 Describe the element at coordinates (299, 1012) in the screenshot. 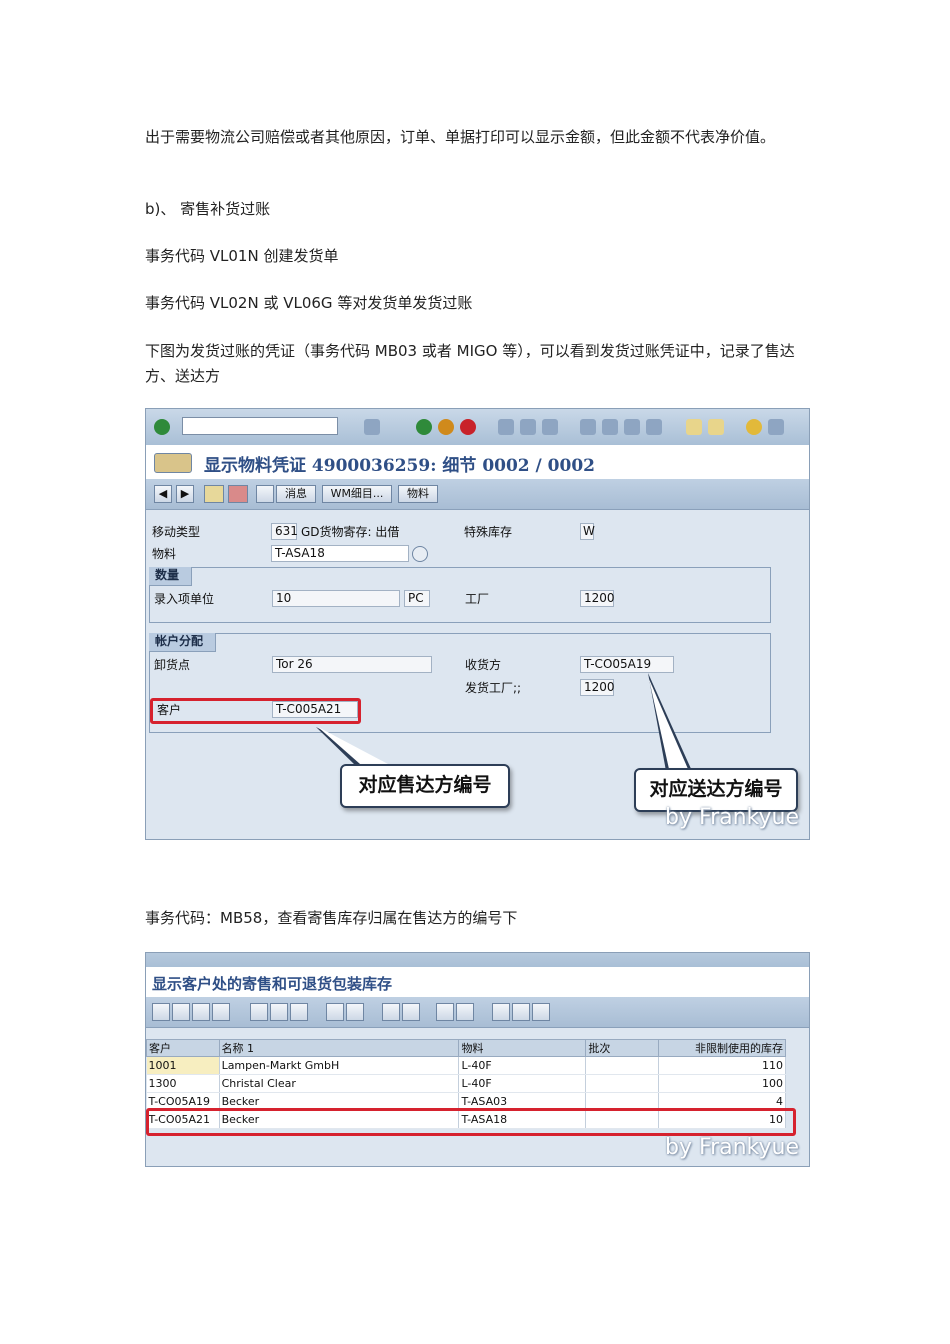

I see `sum-icon` at that location.